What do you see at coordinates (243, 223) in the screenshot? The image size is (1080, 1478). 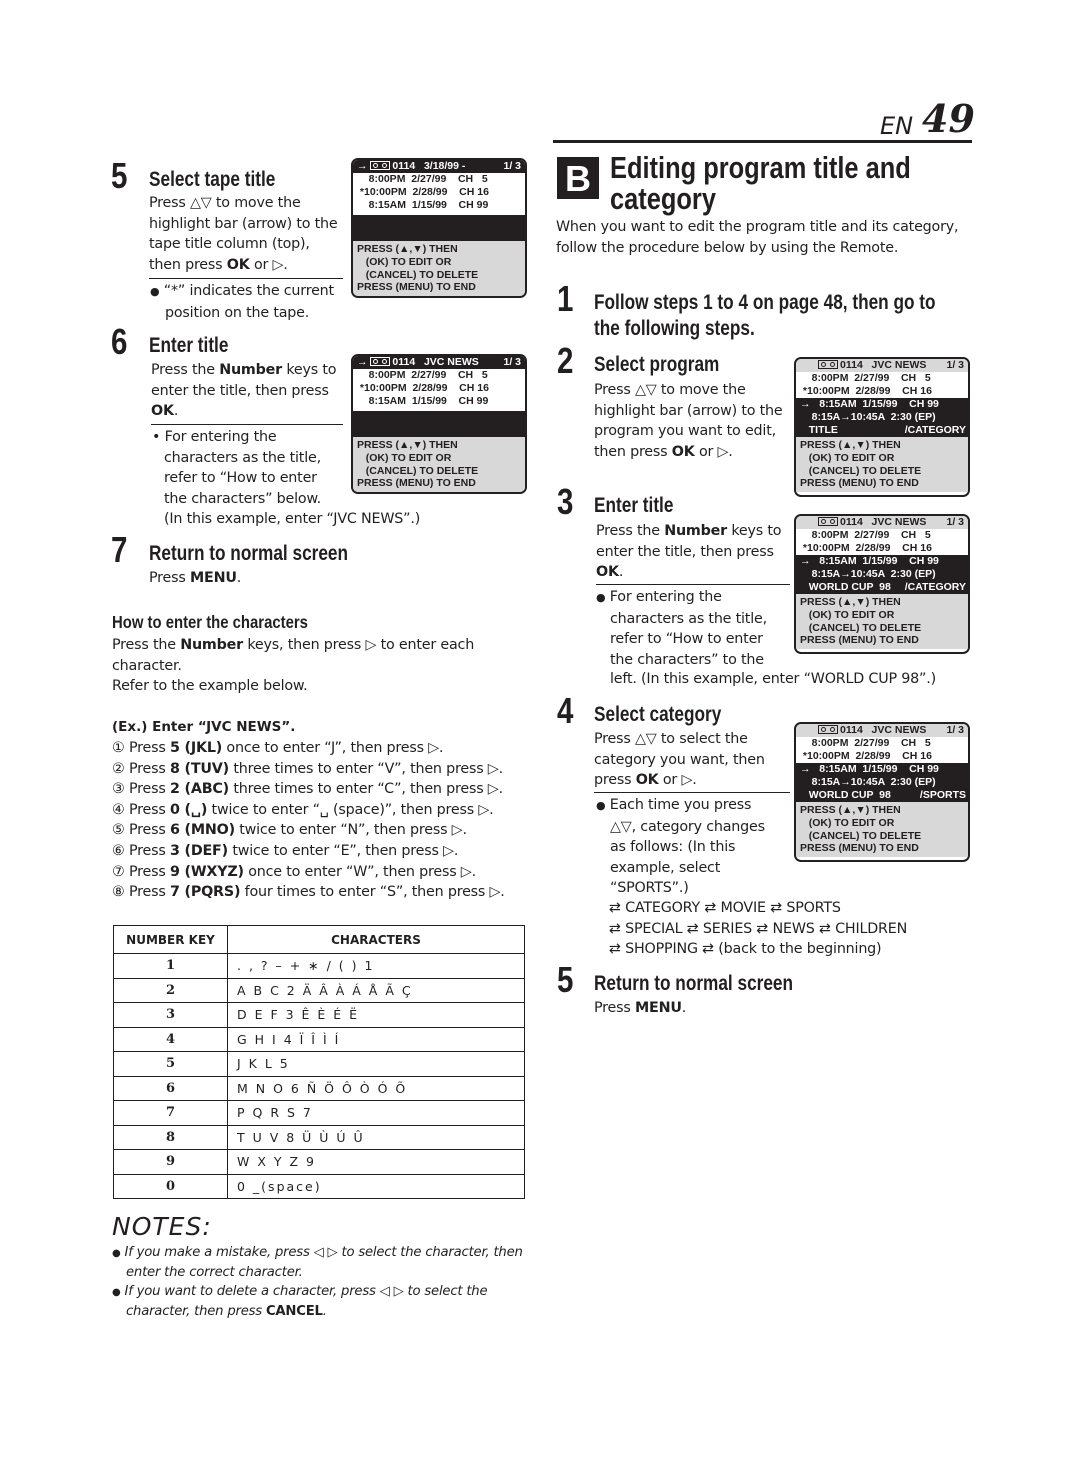 I see `text-line: highlight bar (arrow) to the` at bounding box center [243, 223].